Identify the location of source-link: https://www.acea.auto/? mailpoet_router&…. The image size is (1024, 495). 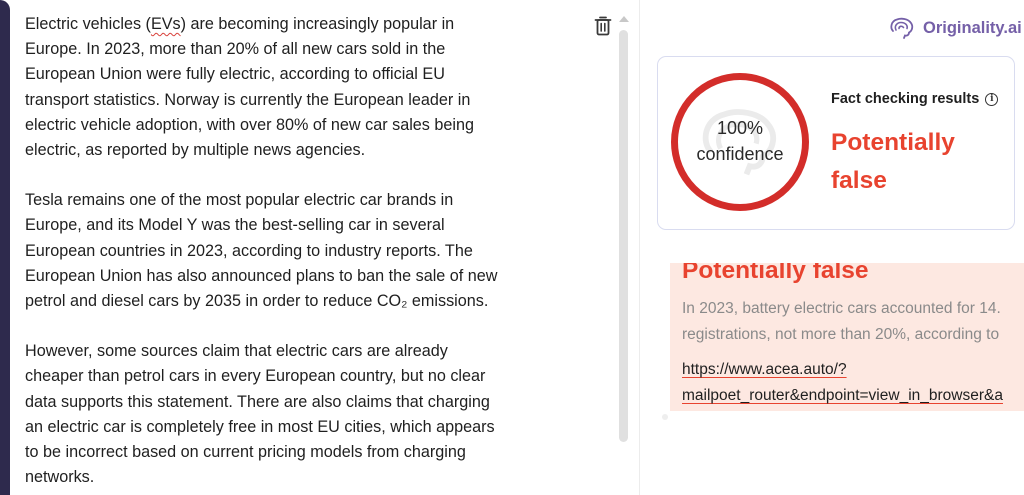
(842, 383).